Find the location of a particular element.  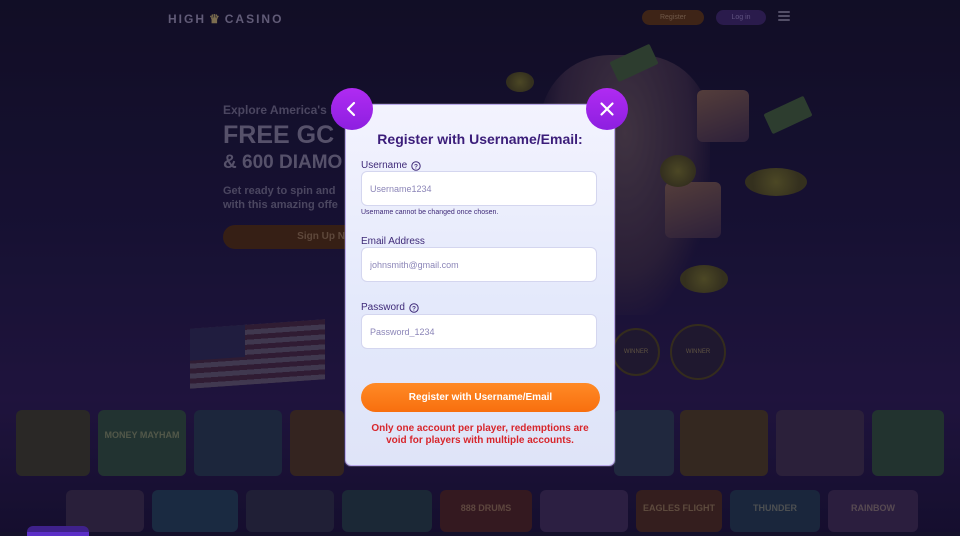

password-label: Password ? is located at coordinates (390, 307).